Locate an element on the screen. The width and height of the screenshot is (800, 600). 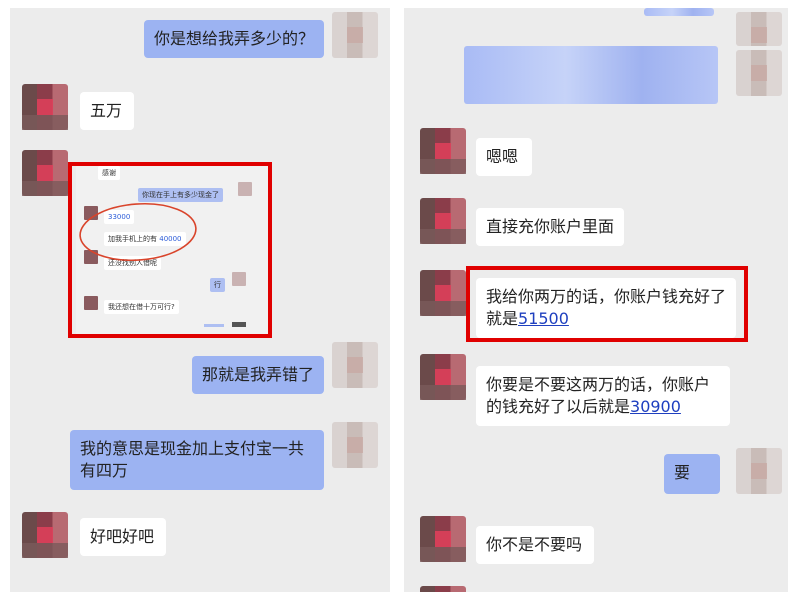
message-outgoing: 要 is located at coordinates (692, 474).